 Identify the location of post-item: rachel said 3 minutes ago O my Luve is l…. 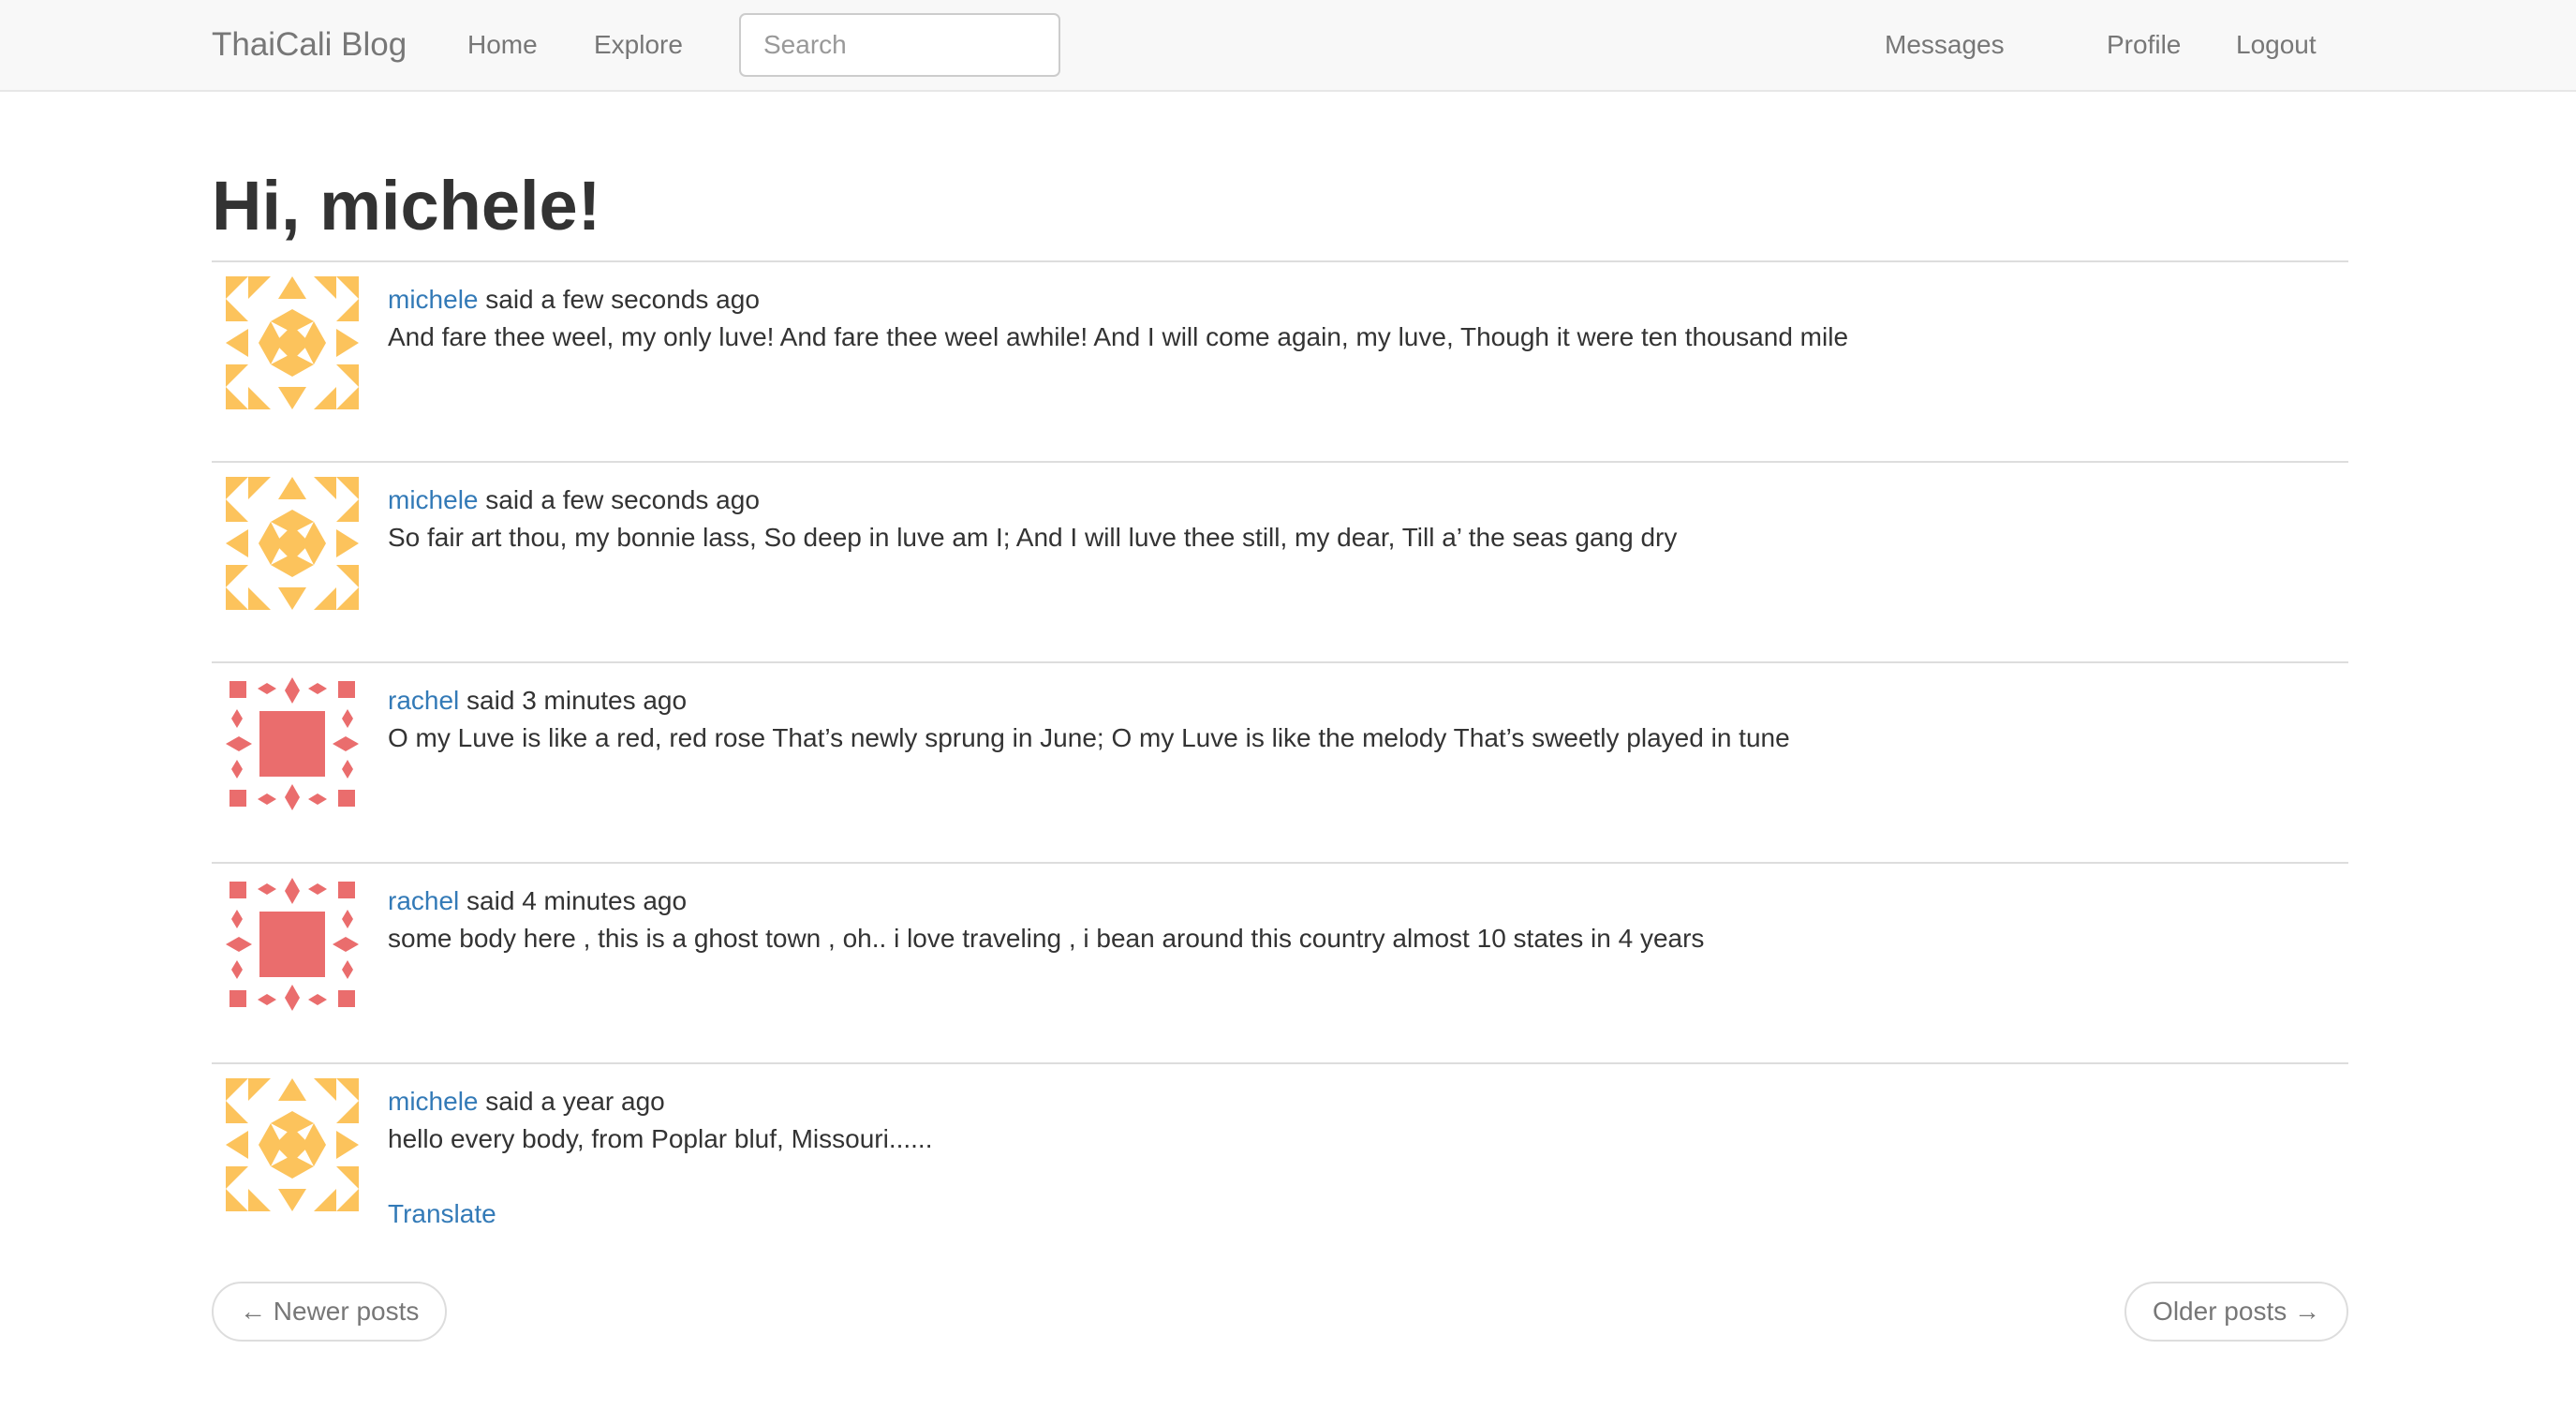
(1280, 762).